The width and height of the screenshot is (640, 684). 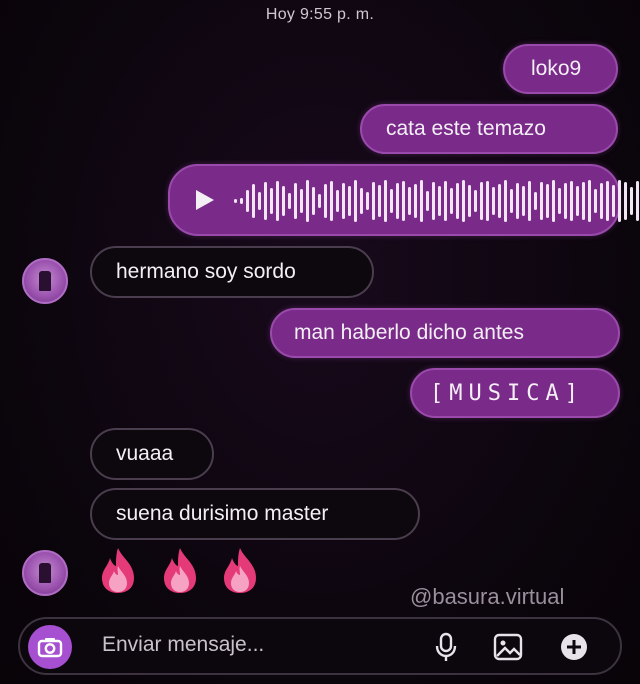 I want to click on received-message: hermano soy sordo, so click(x=232, y=272).